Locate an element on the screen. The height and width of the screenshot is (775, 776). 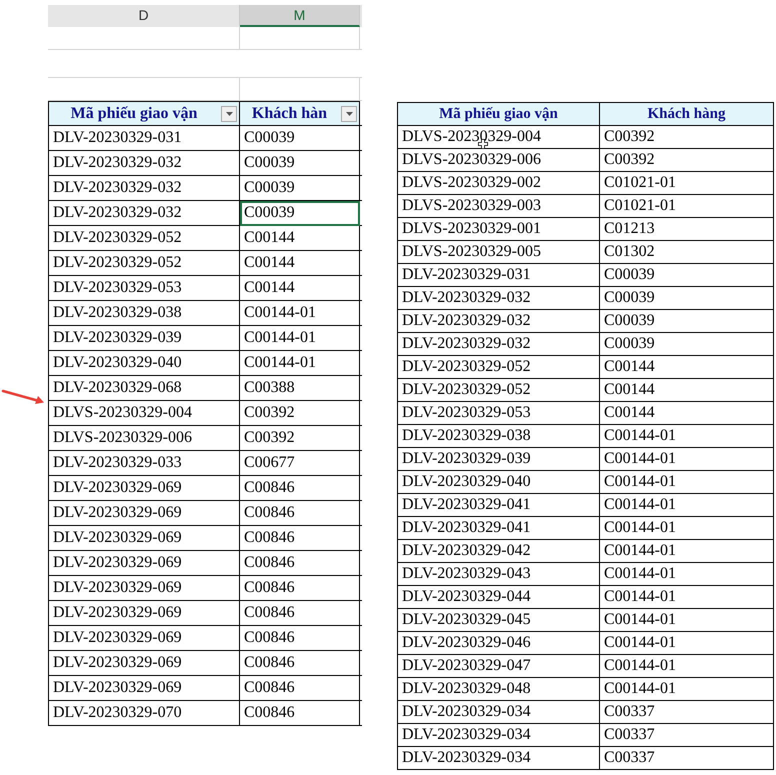
table-cell: DLVS-20230329-003 is located at coordinates (499, 206).